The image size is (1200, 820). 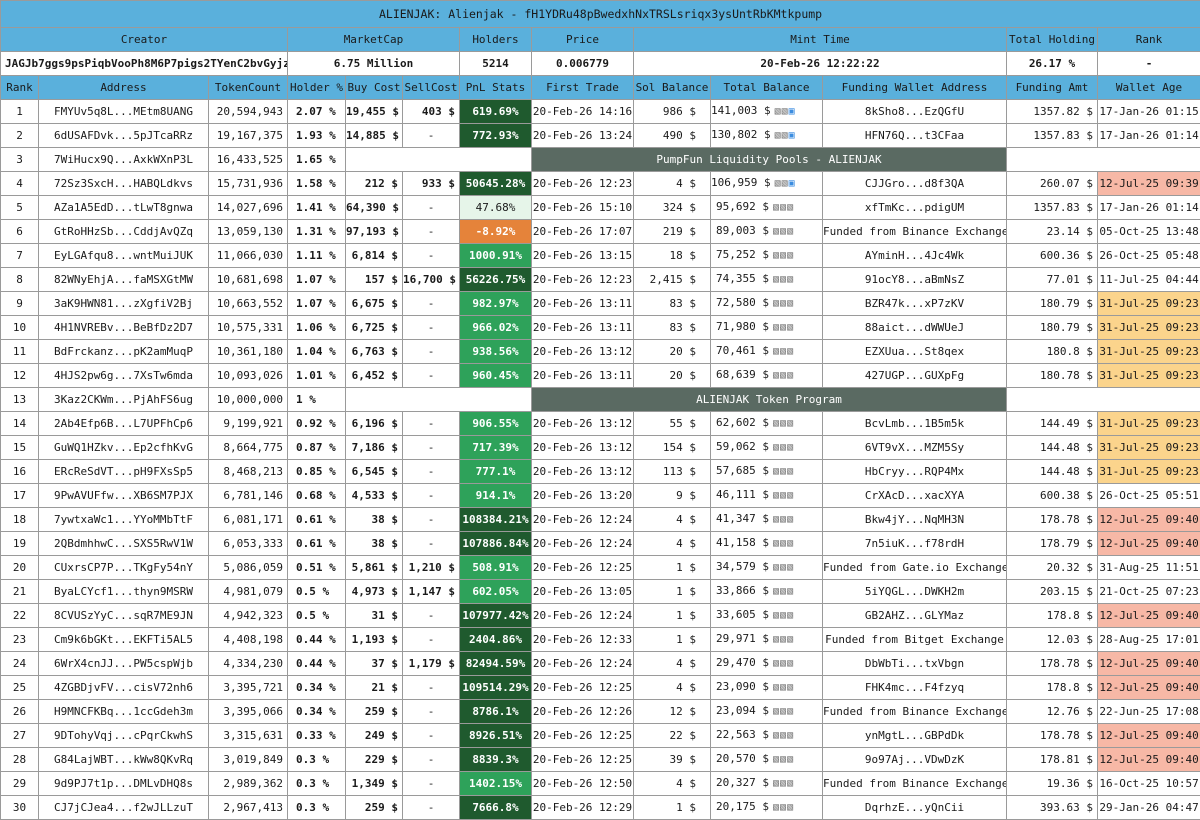 What do you see at coordinates (124, 472) in the screenshot?
I see `wallet-address-link: ERcReSdVT...pH9FXsSp5` at bounding box center [124, 472].